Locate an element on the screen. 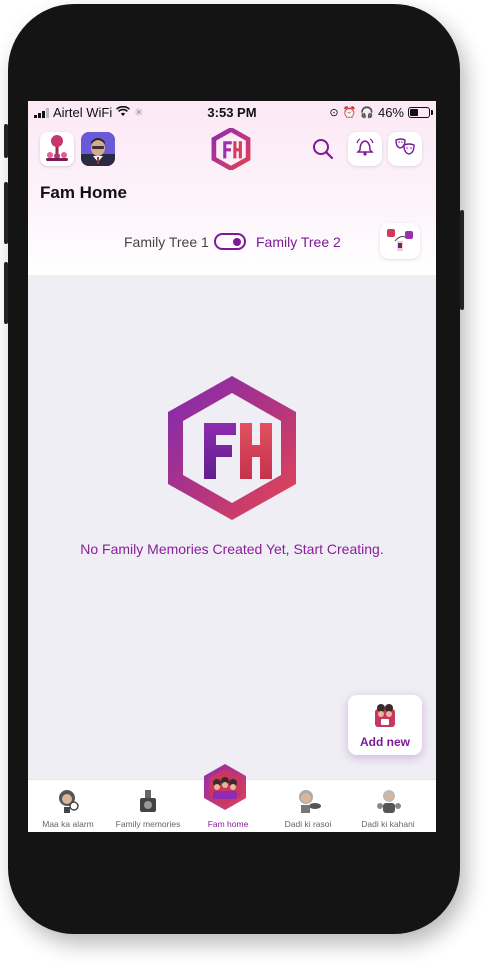 Image resolution: width=493 pixels, height=965 pixels. family-tree-toggle is located at coordinates (230, 241).